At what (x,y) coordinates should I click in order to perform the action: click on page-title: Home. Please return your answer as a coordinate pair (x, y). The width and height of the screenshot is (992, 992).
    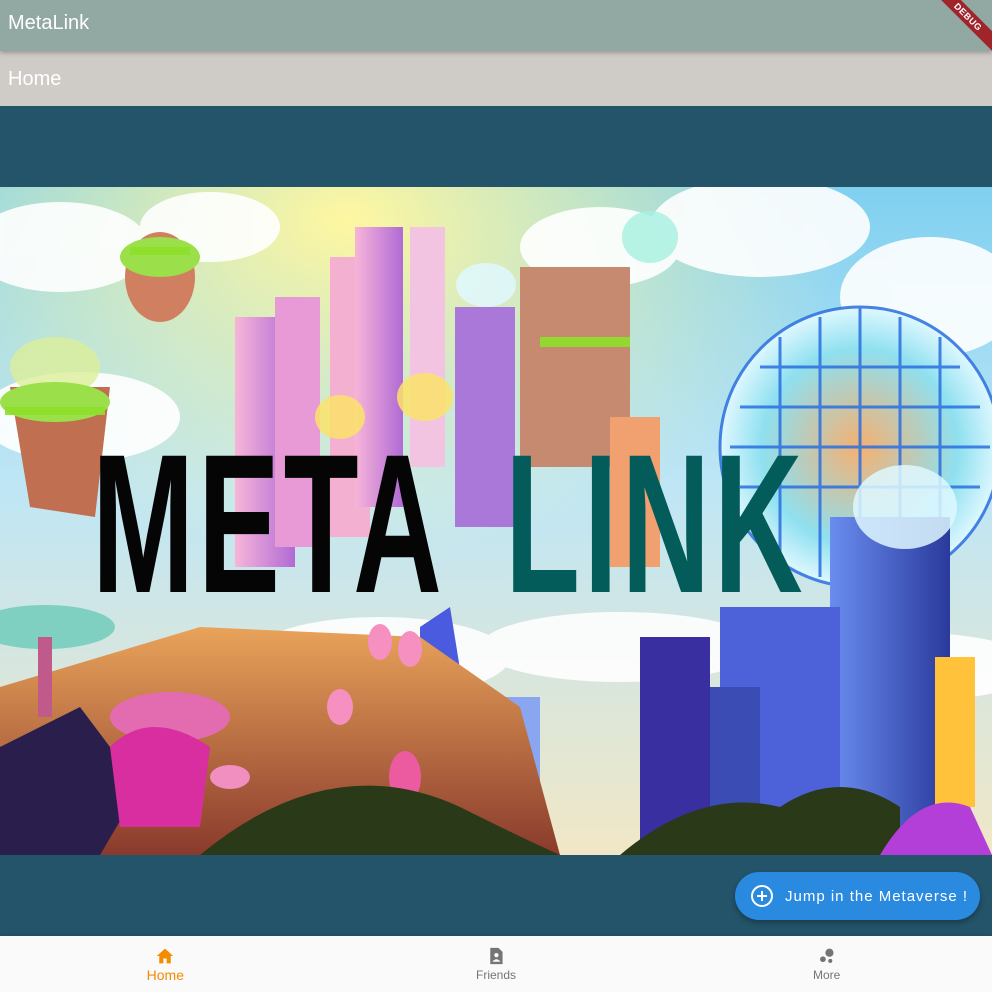
    Looking at the image, I should click on (35, 79).